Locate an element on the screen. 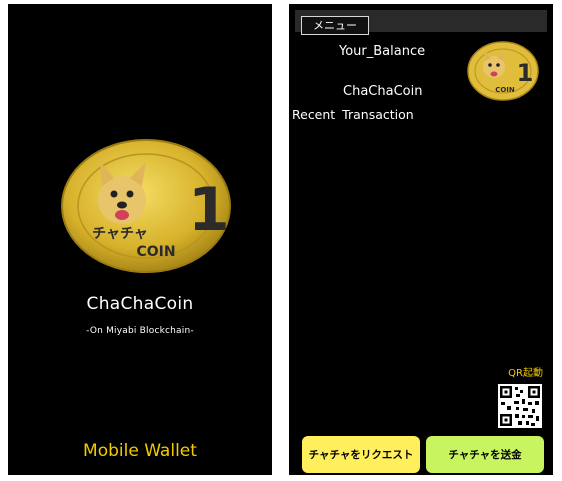  coin-name: ChaChaCoin is located at coordinates (383, 91).